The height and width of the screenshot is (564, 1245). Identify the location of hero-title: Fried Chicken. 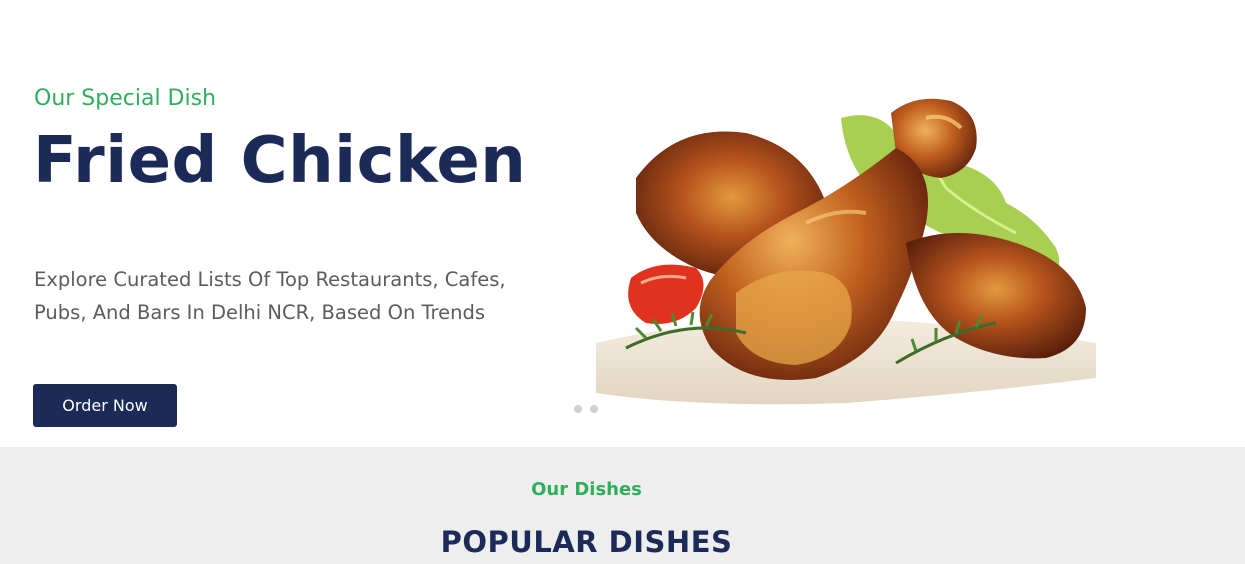
(280, 161).